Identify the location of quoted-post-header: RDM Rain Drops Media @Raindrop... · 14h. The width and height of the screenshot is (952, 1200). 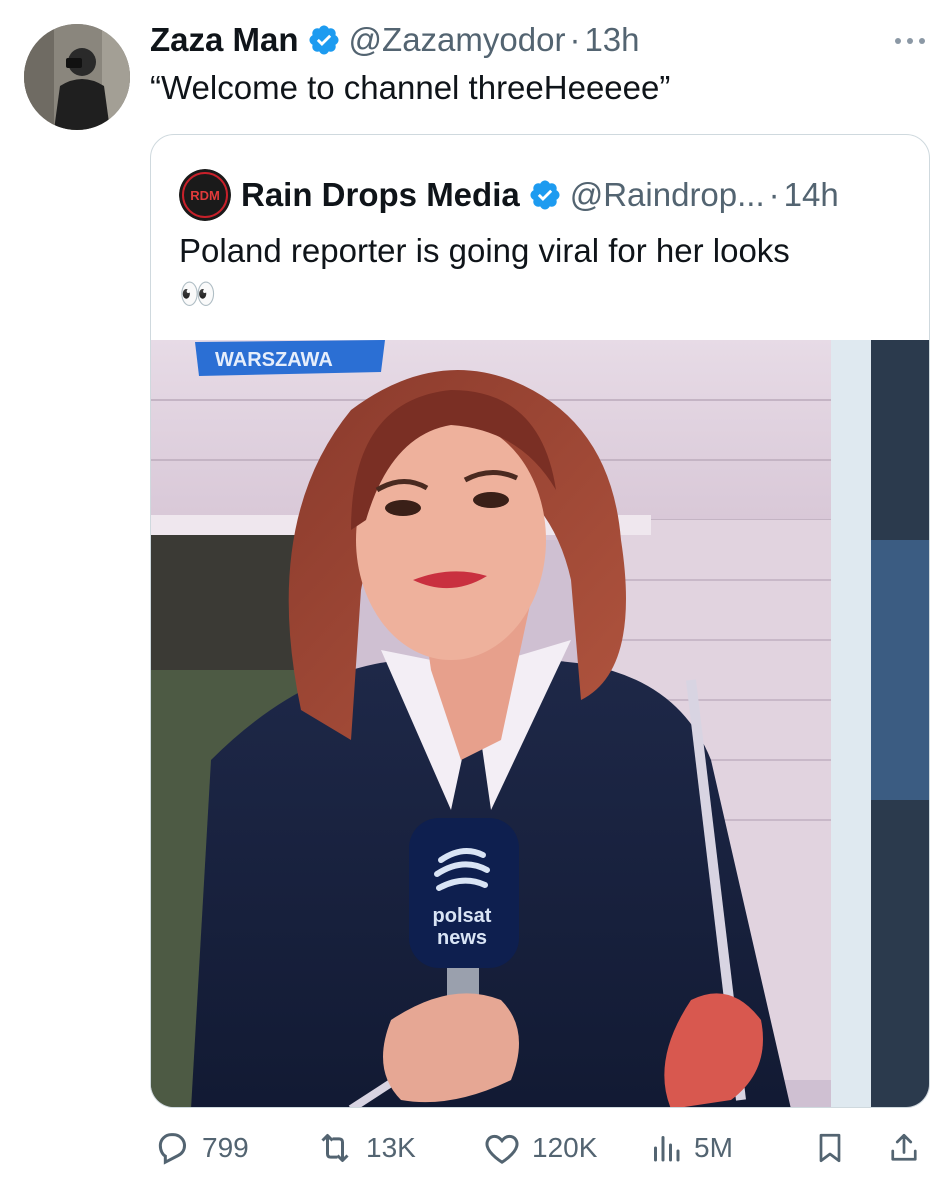
(509, 195).